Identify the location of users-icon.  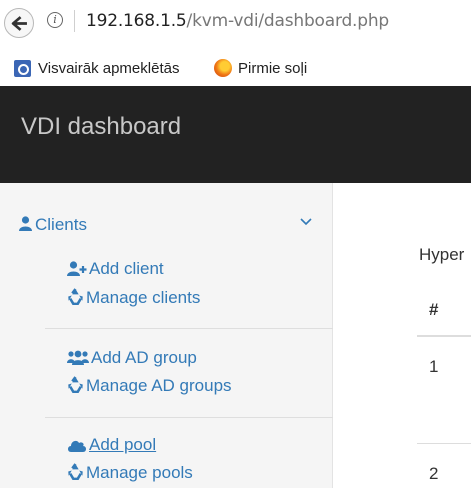
(78, 357).